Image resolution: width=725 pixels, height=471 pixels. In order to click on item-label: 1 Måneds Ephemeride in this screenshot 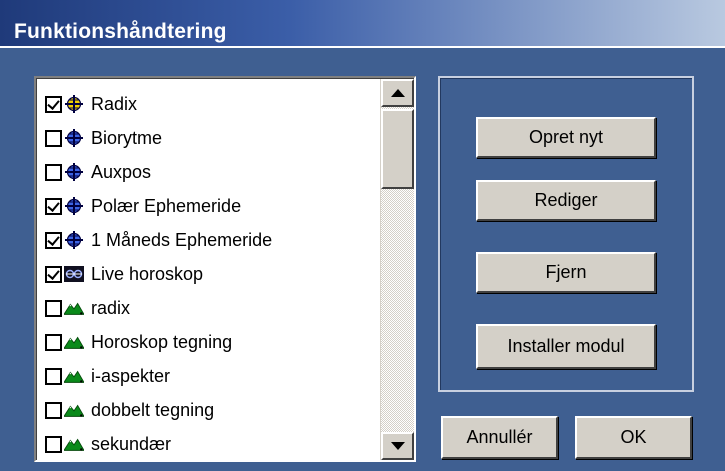, I will do `click(182, 239)`.